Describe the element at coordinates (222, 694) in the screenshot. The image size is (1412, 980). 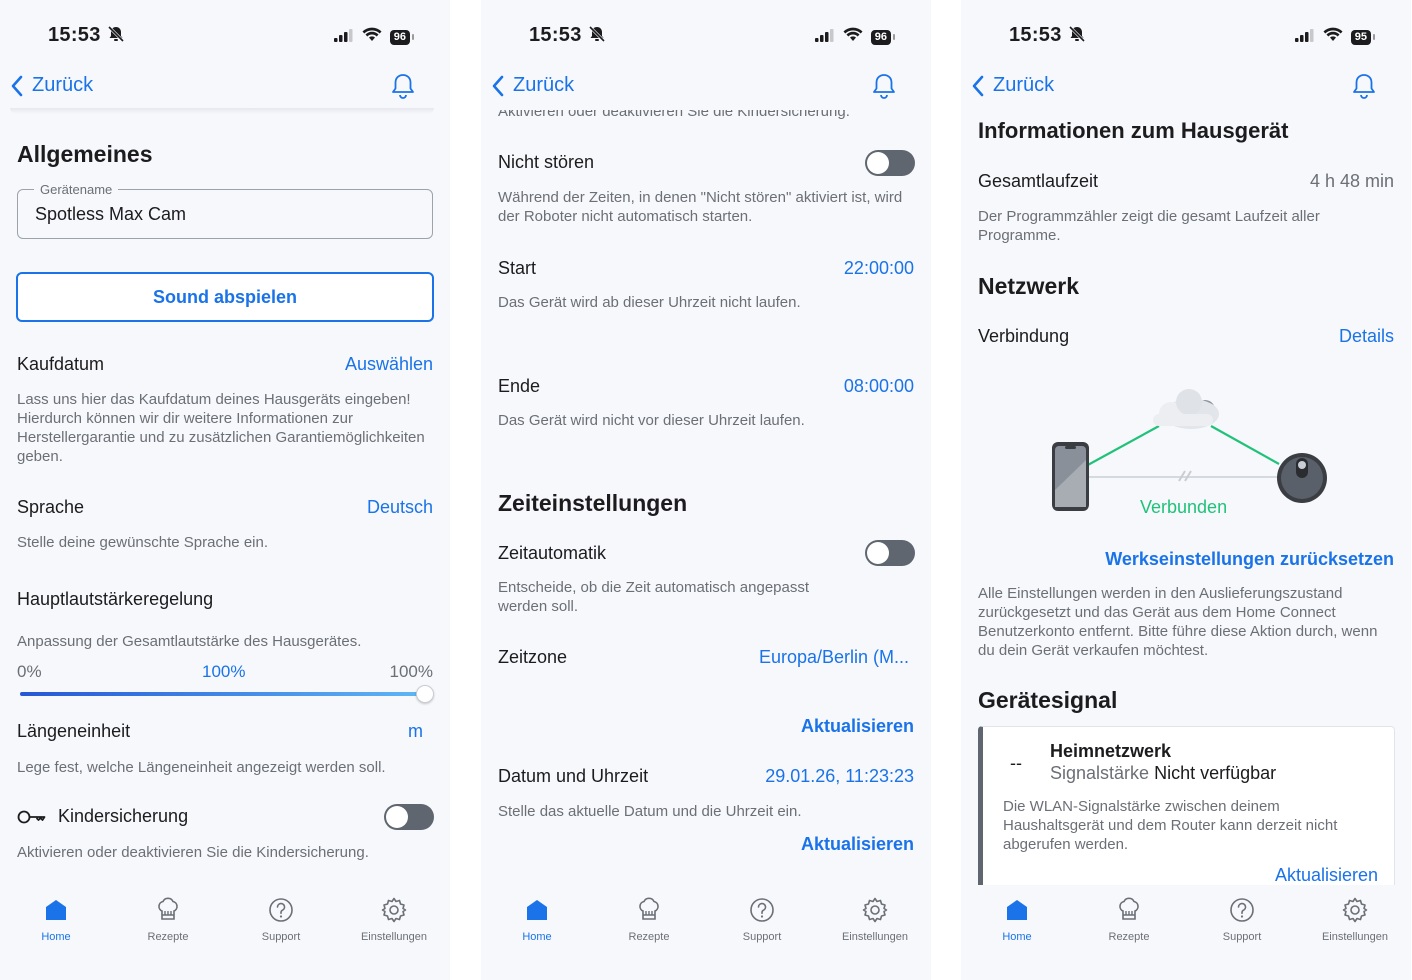
I see `volume-slider-track` at that location.